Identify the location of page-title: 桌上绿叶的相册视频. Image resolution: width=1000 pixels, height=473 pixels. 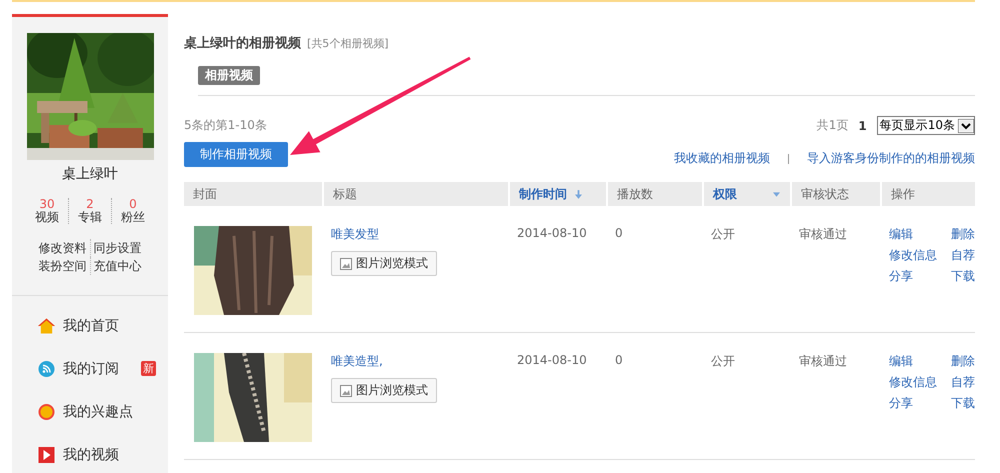
(242, 43).